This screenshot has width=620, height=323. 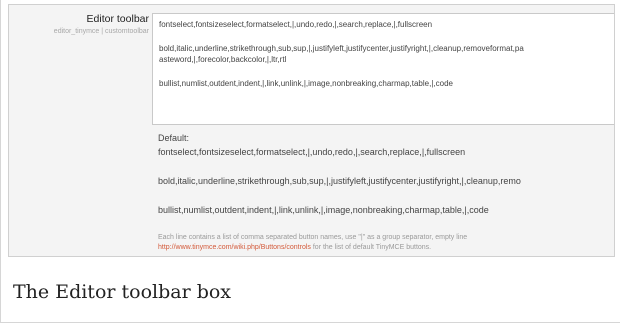 I want to click on textarea-line: asteword,|,forecolor,backcolor,|,ltr,rtl, so click(x=223, y=59).